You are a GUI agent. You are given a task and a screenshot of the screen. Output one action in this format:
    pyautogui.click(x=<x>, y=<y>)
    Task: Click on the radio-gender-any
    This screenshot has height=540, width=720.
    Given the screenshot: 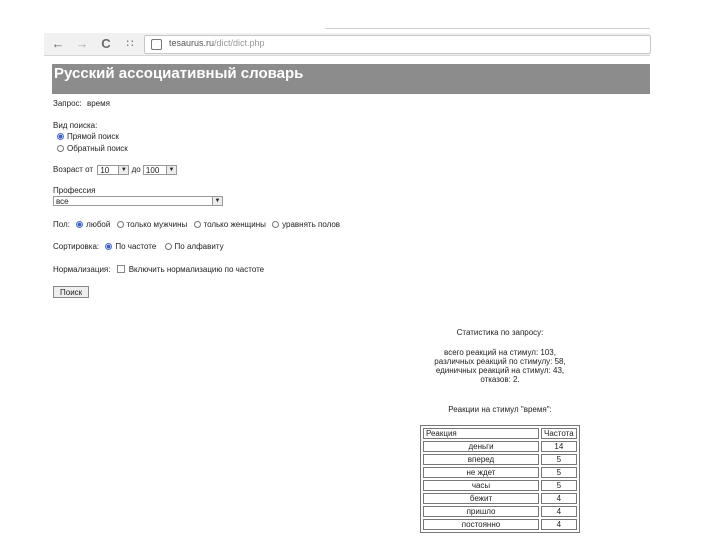 What is the action you would take?
    pyautogui.click(x=80, y=224)
    